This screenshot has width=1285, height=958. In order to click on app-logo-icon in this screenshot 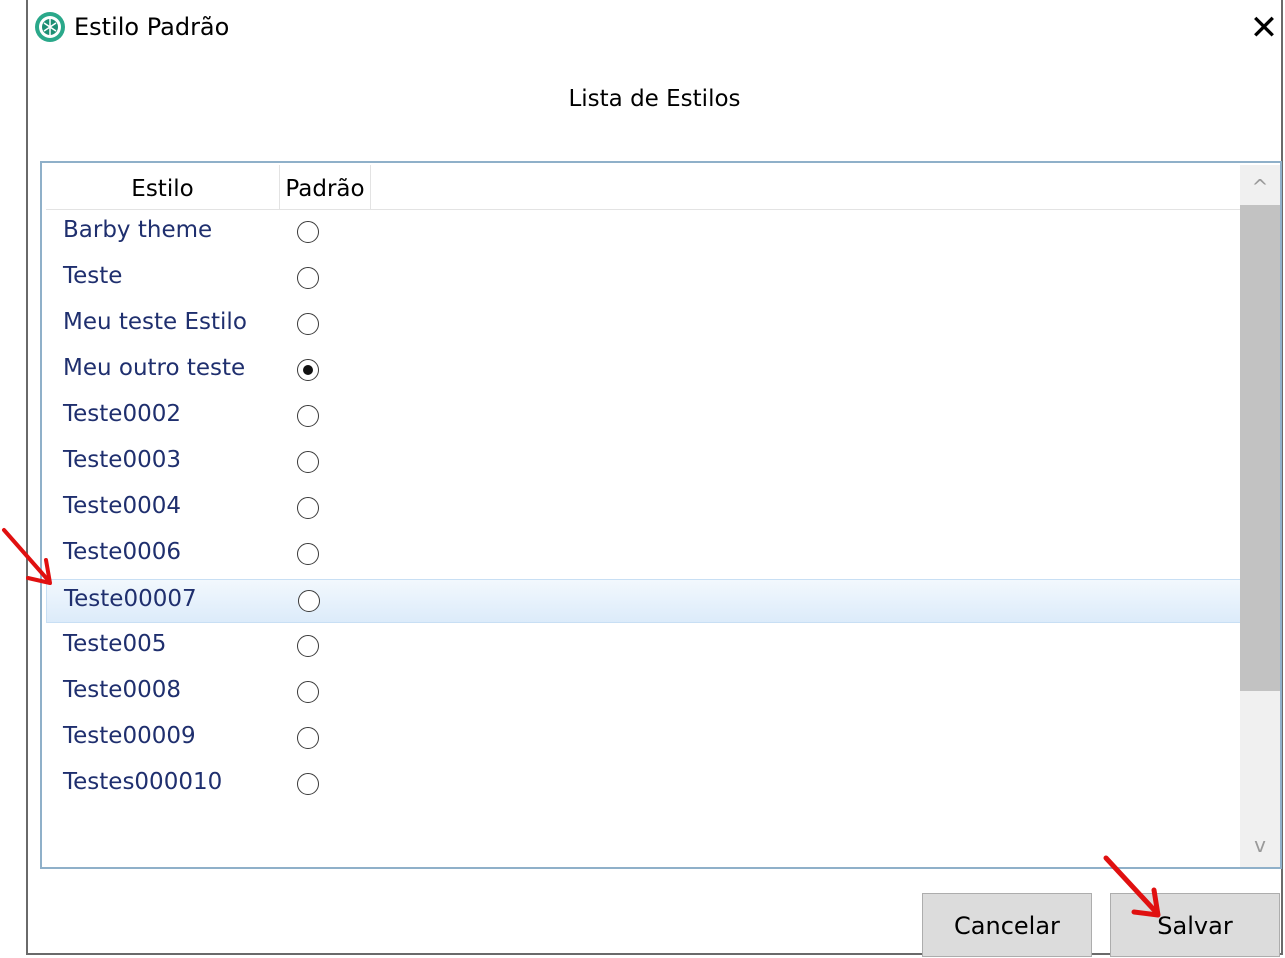, I will do `click(50, 27)`.